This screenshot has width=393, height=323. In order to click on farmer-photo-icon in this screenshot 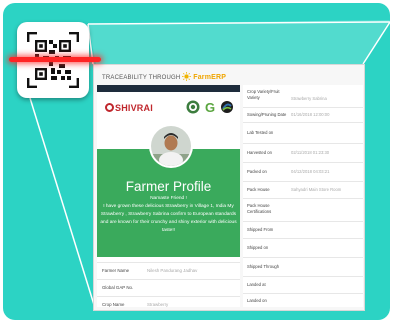, I will do `click(171, 146)`.